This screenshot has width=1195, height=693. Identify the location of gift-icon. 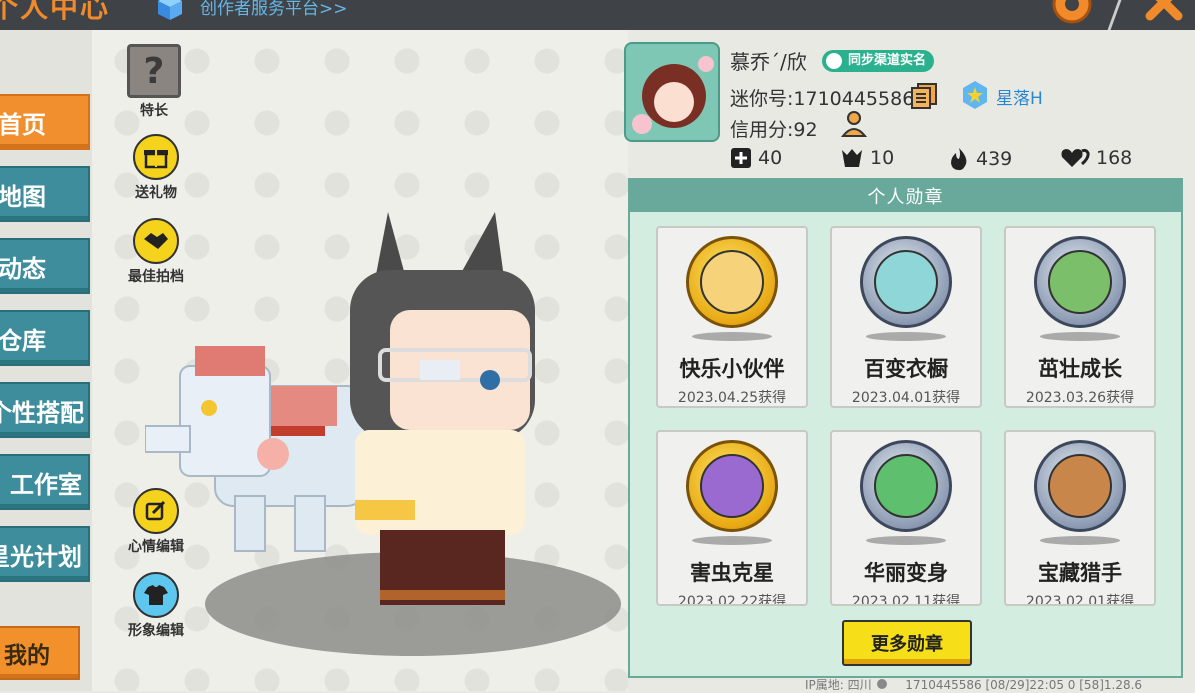
(156, 157).